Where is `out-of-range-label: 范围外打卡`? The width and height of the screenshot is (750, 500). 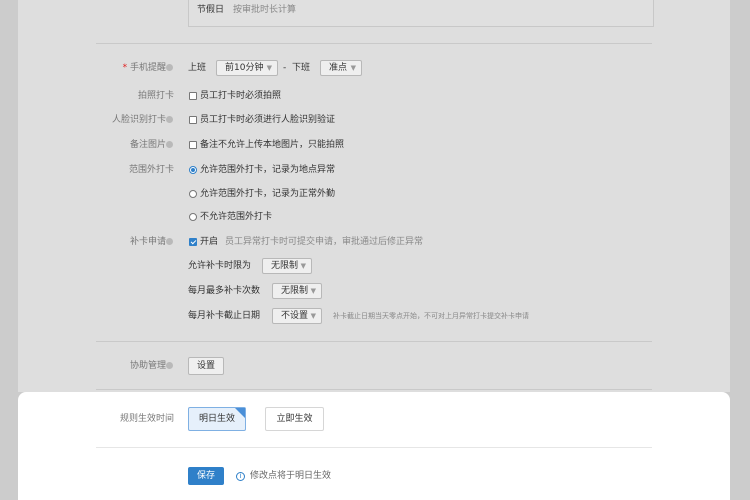 out-of-range-label: 范围外打卡 is located at coordinates (151, 170).